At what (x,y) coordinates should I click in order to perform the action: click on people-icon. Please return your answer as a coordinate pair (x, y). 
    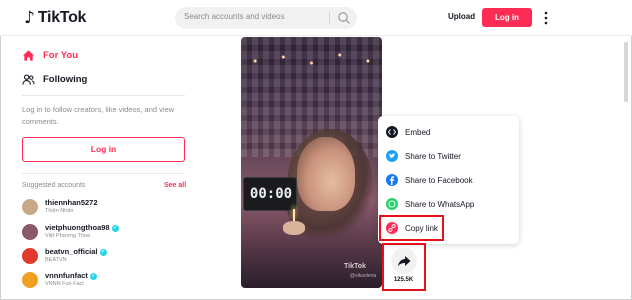
    Looking at the image, I should click on (28, 79).